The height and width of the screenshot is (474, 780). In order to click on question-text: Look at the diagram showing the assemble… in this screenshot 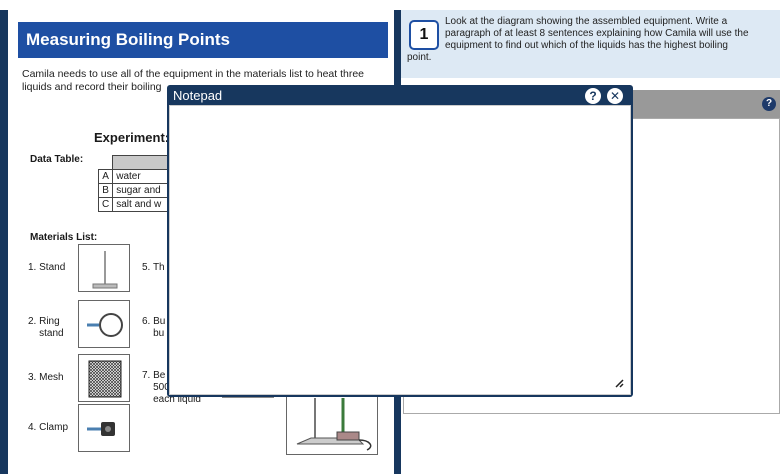, I will do `click(597, 33)`.